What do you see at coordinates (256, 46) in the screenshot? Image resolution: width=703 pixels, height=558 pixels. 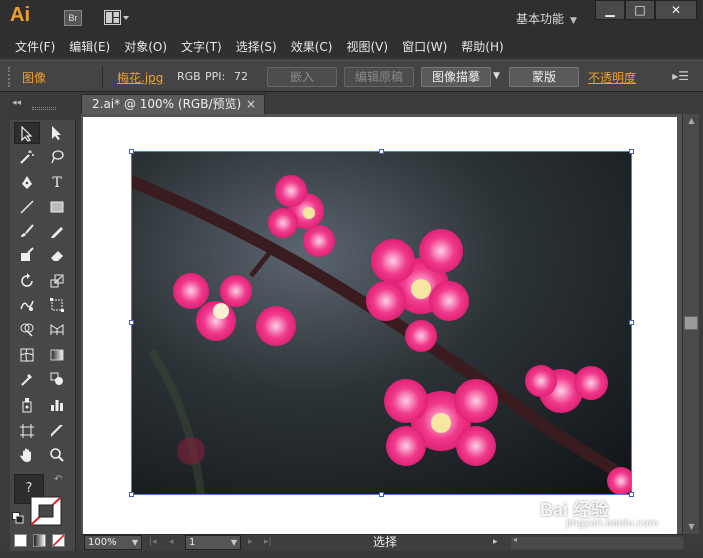 I see `menu-select: 选择(S)` at bounding box center [256, 46].